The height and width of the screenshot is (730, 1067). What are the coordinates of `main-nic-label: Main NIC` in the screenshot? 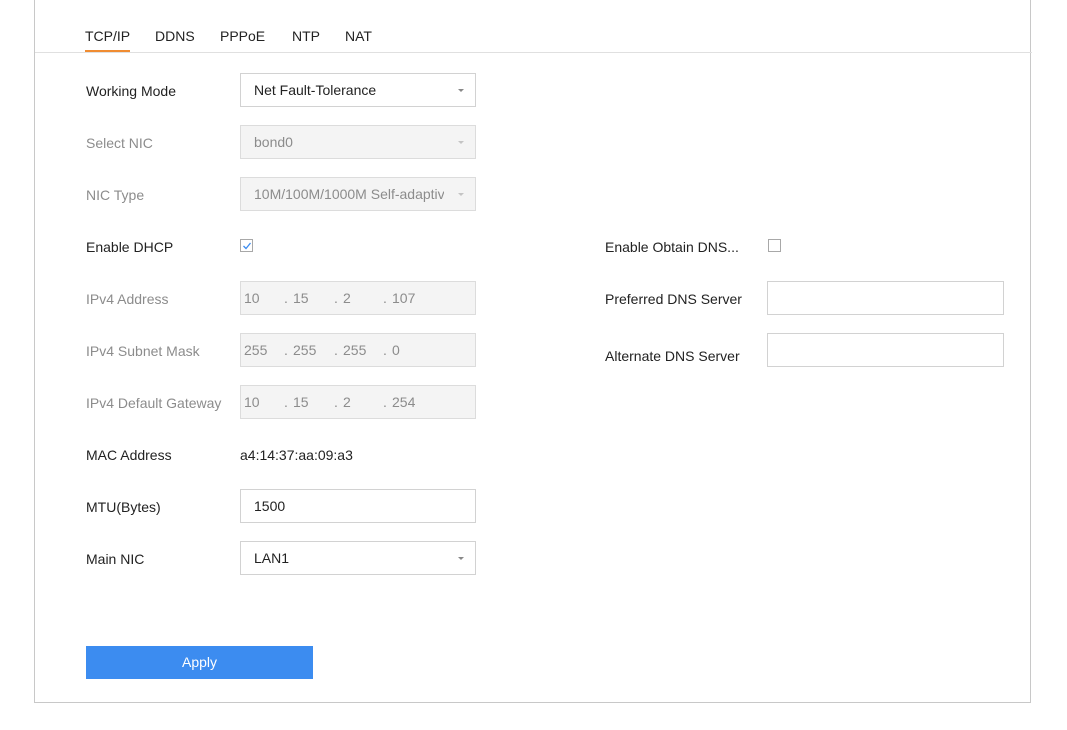 It's located at (115, 559).